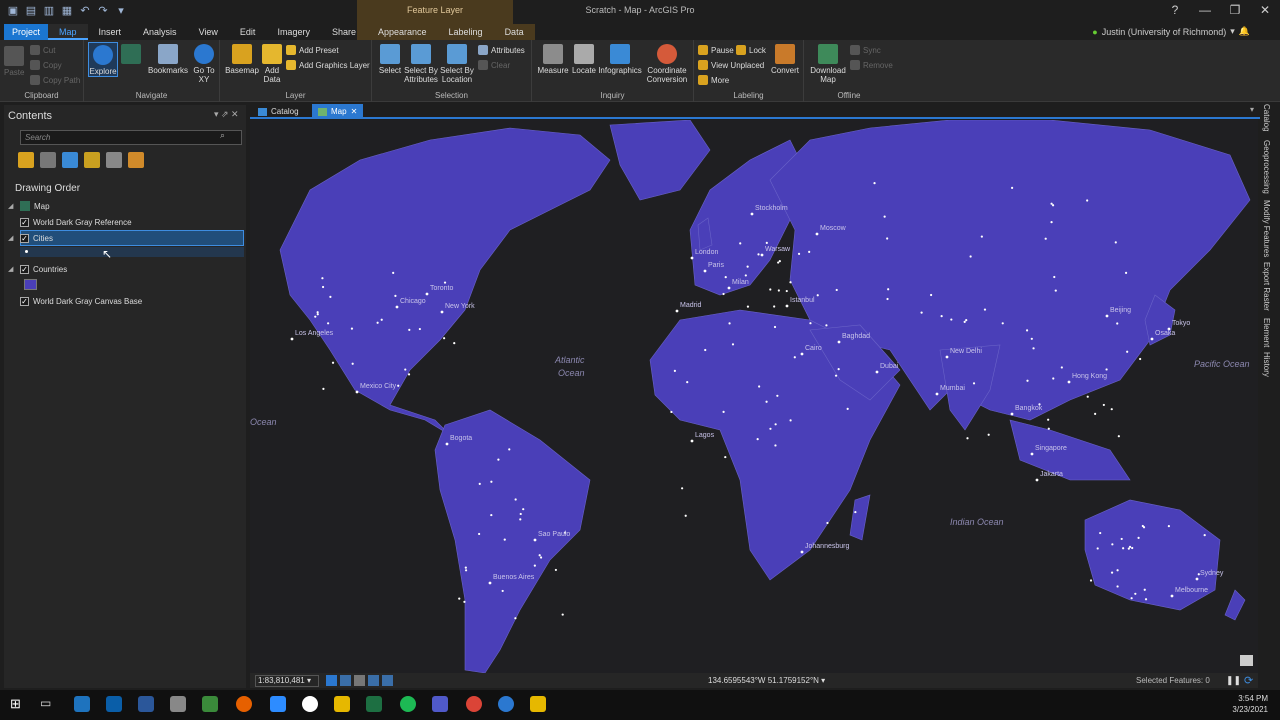 This screenshot has height=720, width=1280. I want to click on select-by-attributes-button: Select By Attributes, so click(421, 64).